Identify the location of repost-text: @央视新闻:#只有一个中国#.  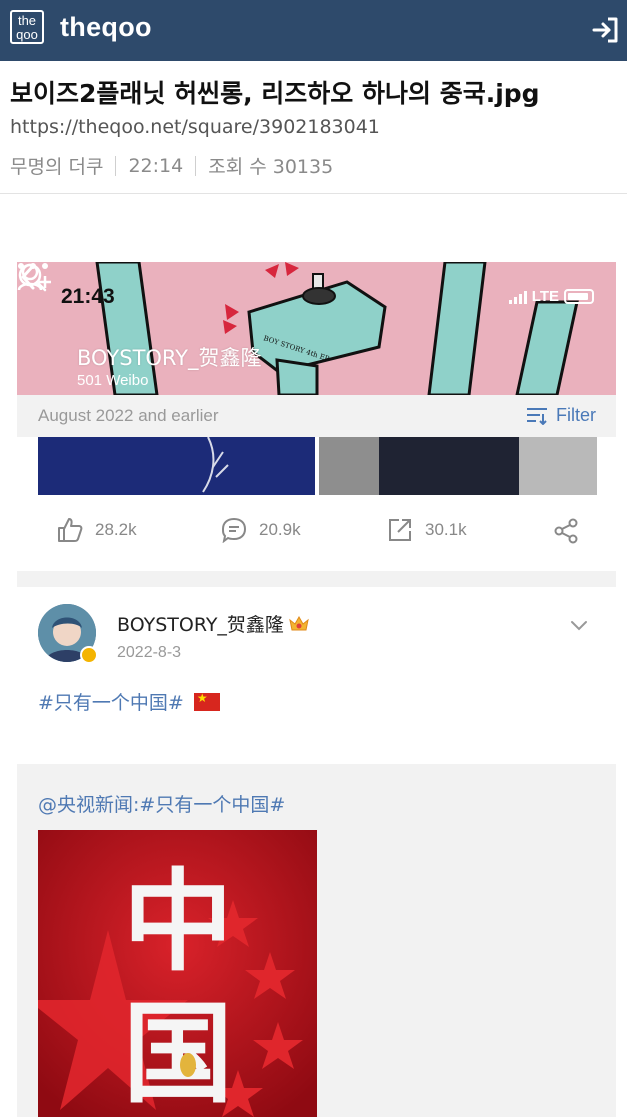
(161, 803).